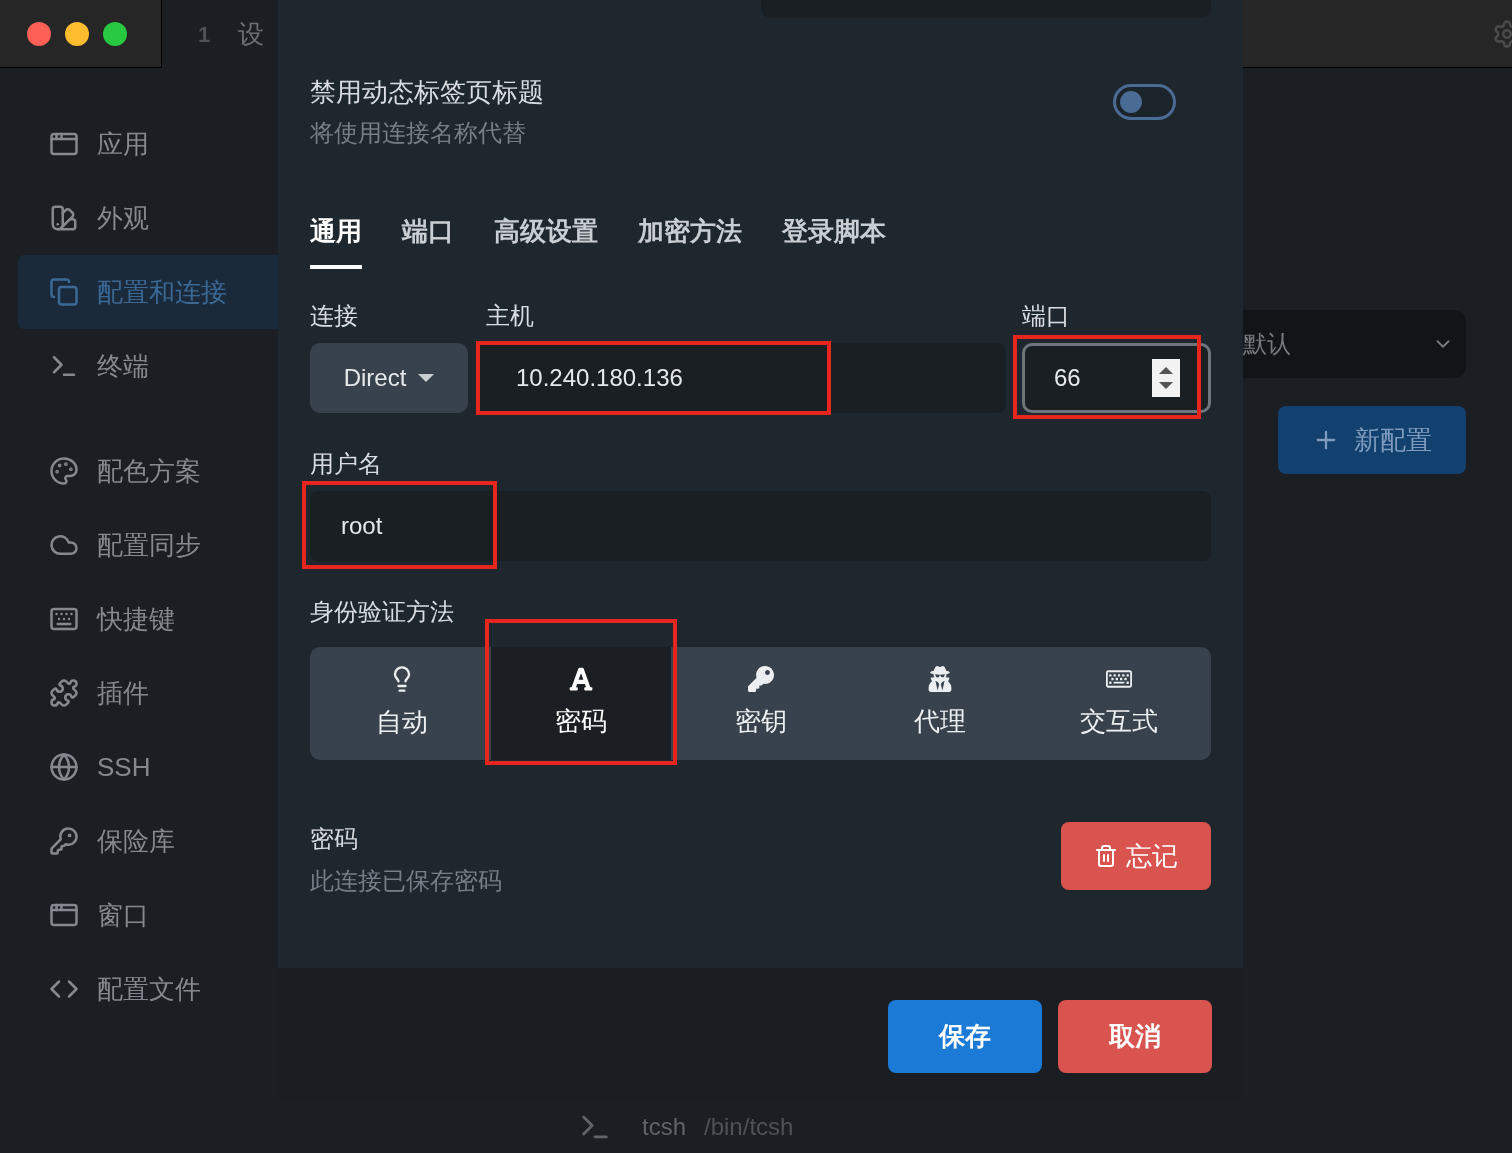 This screenshot has width=1512, height=1153. Describe the element at coordinates (148, 366) in the screenshot. I see `sidebar-item: 终端` at that location.